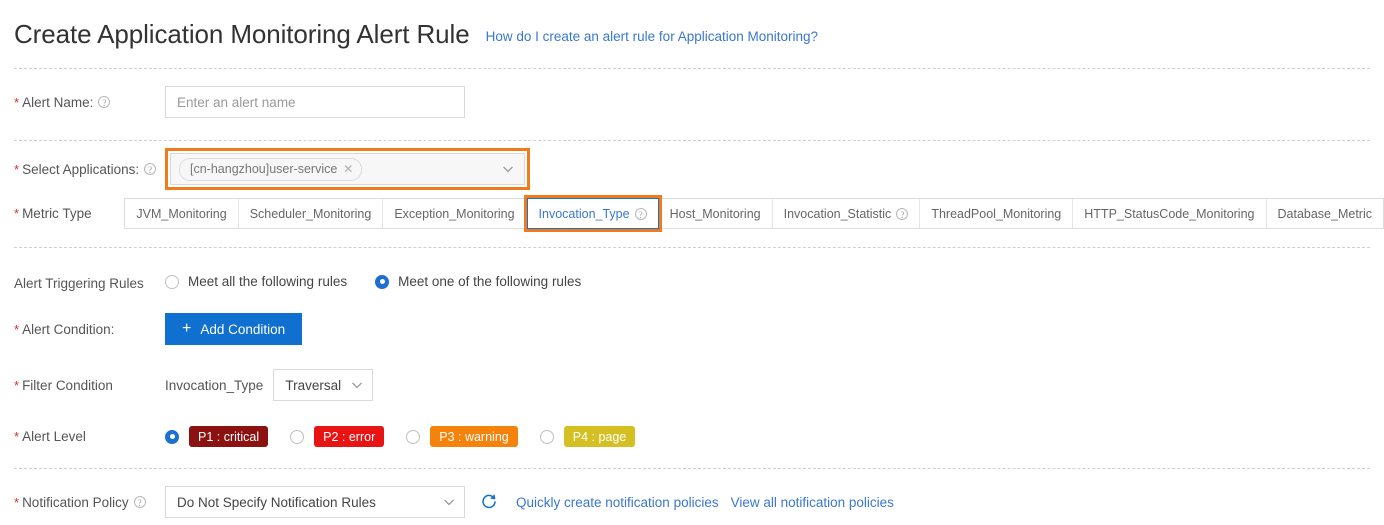 The height and width of the screenshot is (525, 1384). I want to click on alert-level-badge: P4 : page, so click(599, 436).